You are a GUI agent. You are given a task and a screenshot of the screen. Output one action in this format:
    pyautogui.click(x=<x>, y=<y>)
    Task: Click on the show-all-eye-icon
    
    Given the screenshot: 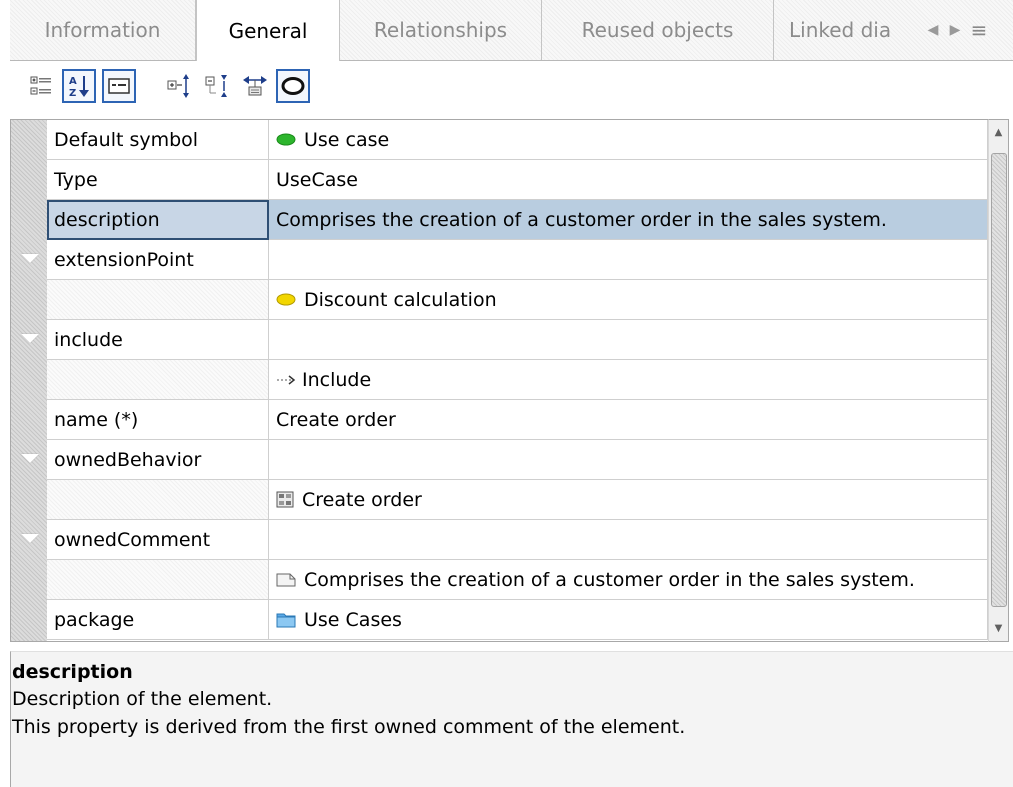 What is the action you would take?
    pyautogui.click(x=293, y=86)
    